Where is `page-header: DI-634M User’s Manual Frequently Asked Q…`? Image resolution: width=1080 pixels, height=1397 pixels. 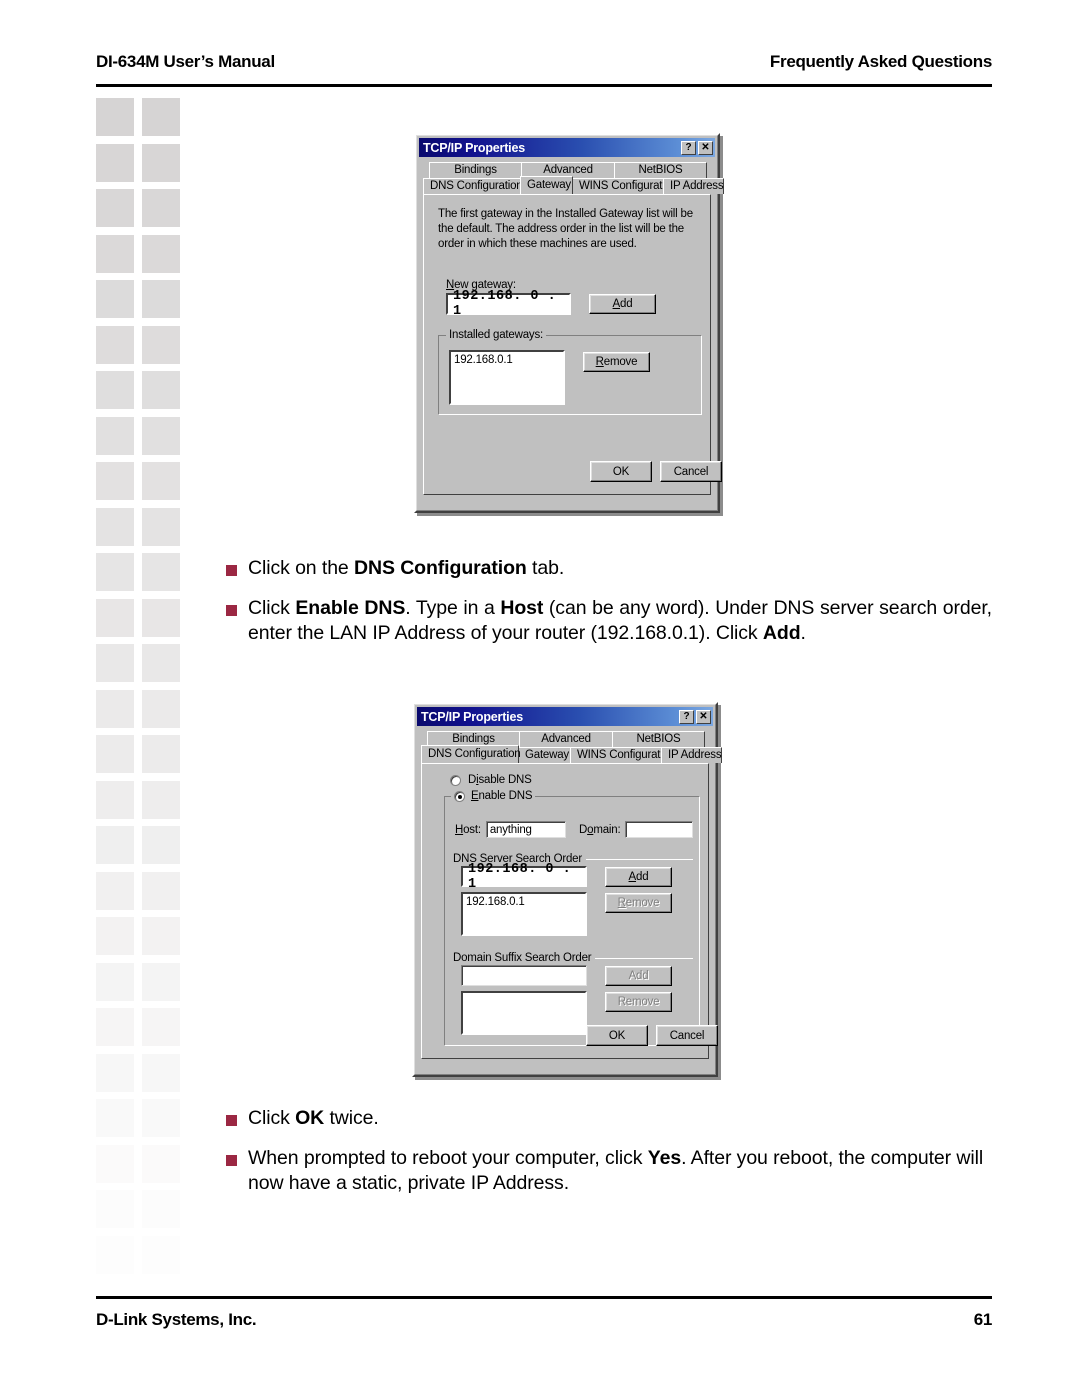
page-header: DI-634M User’s Manual Frequently Asked Q… is located at coordinates (544, 62).